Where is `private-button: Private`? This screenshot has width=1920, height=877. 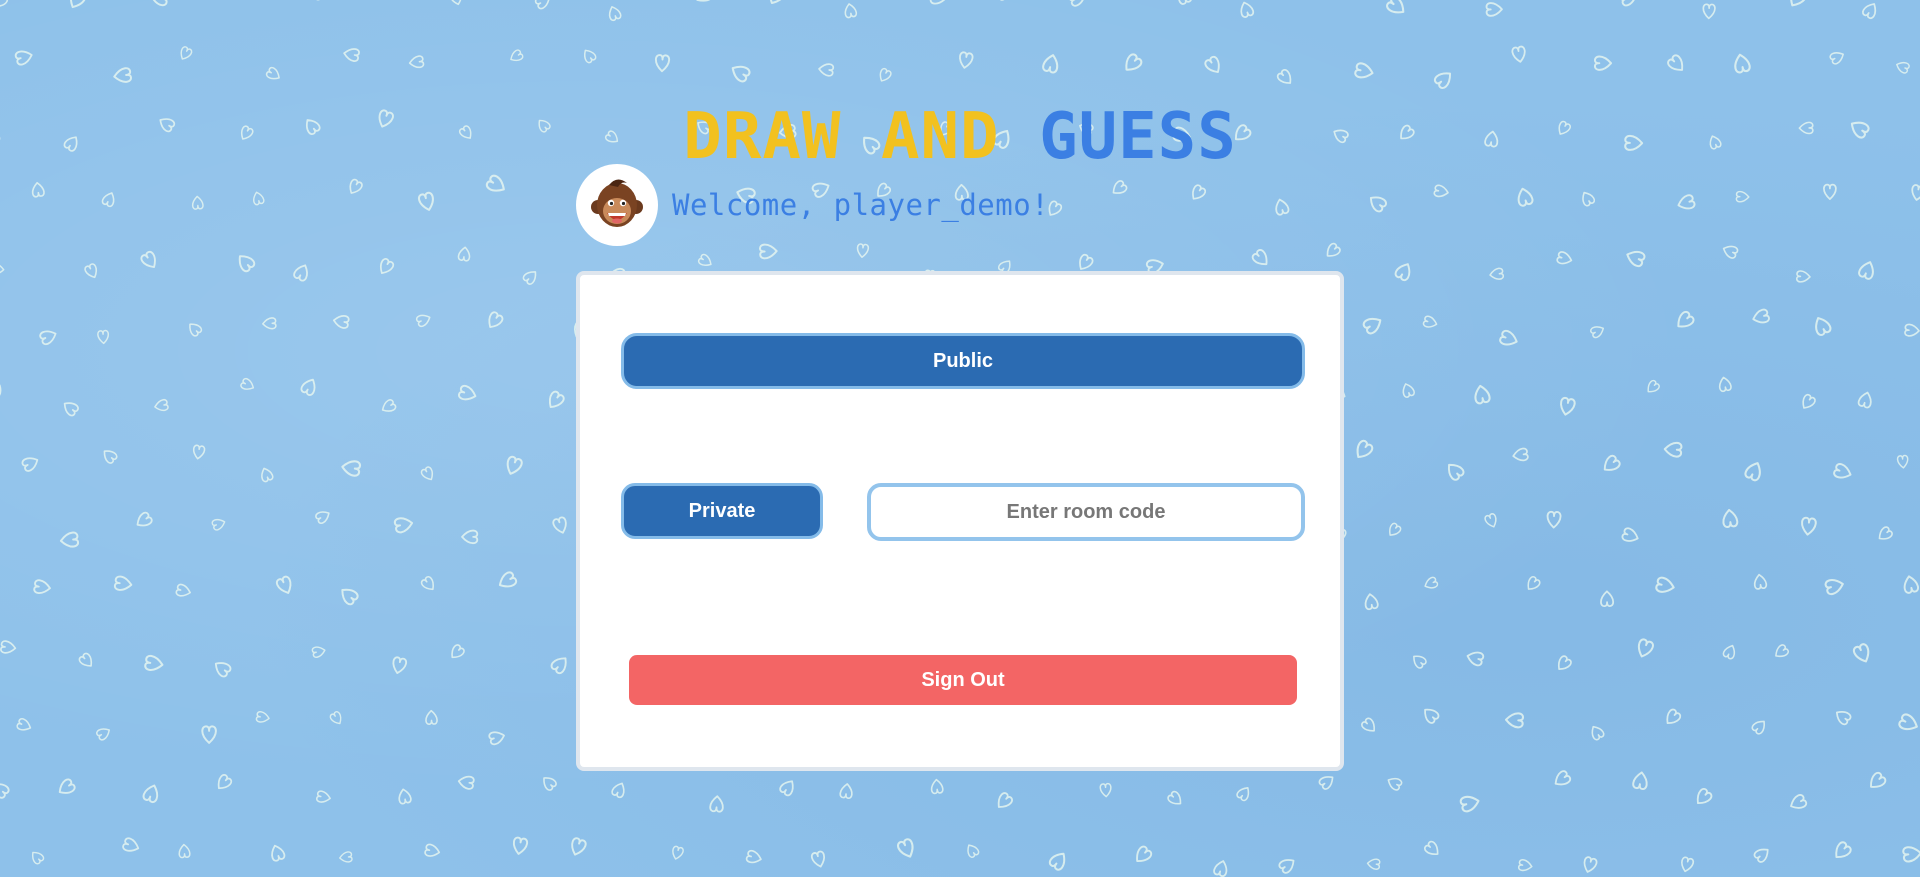
private-button: Private is located at coordinates (722, 511).